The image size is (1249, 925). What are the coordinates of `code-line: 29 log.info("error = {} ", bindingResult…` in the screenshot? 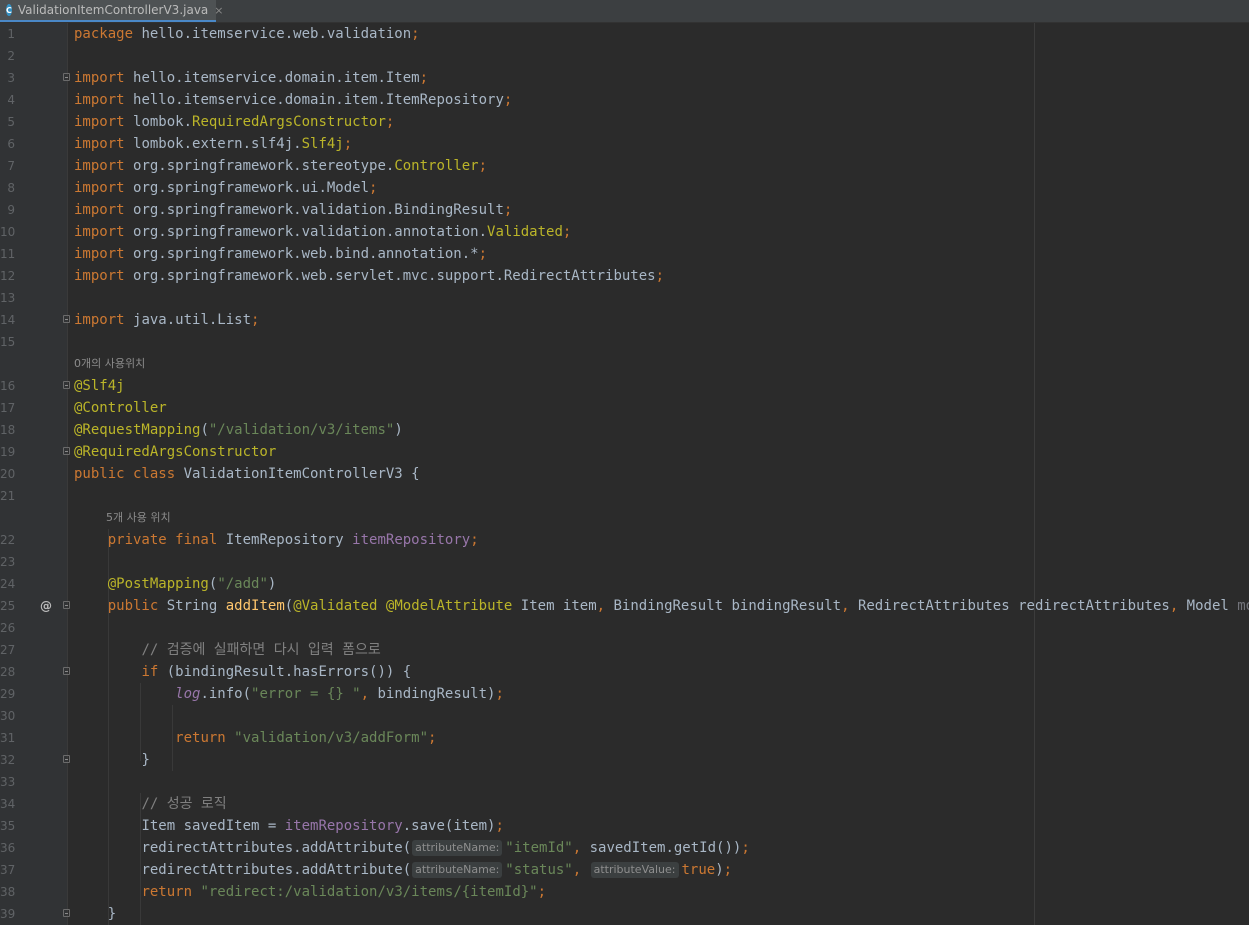 It's located at (624, 694).